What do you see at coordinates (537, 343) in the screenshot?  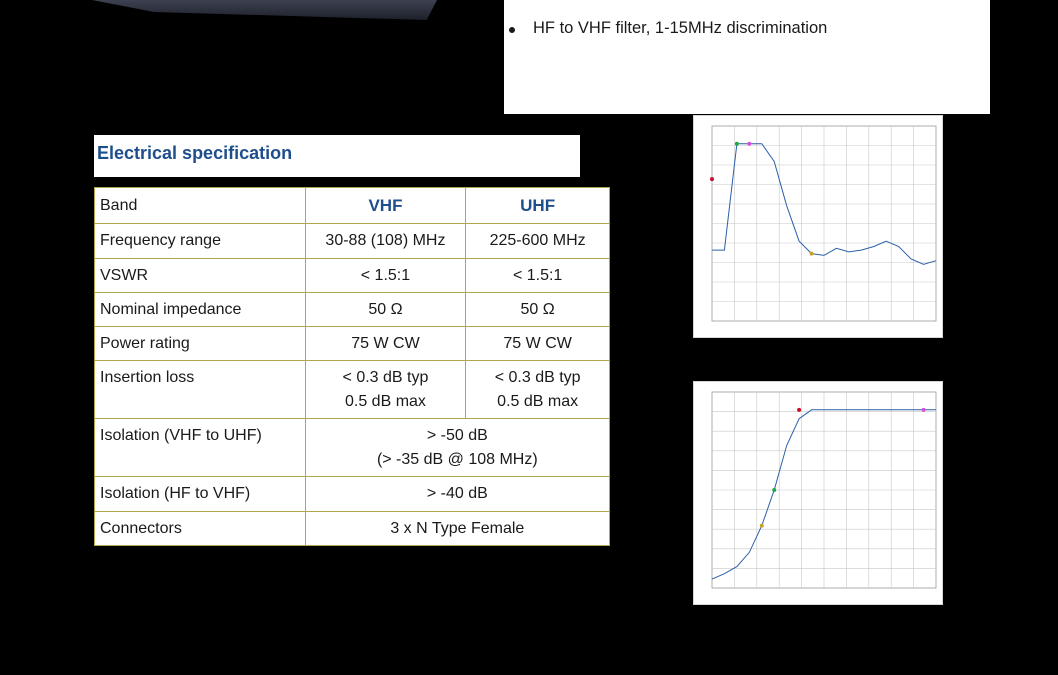 I see `cell-uhf: 75 W CW` at bounding box center [537, 343].